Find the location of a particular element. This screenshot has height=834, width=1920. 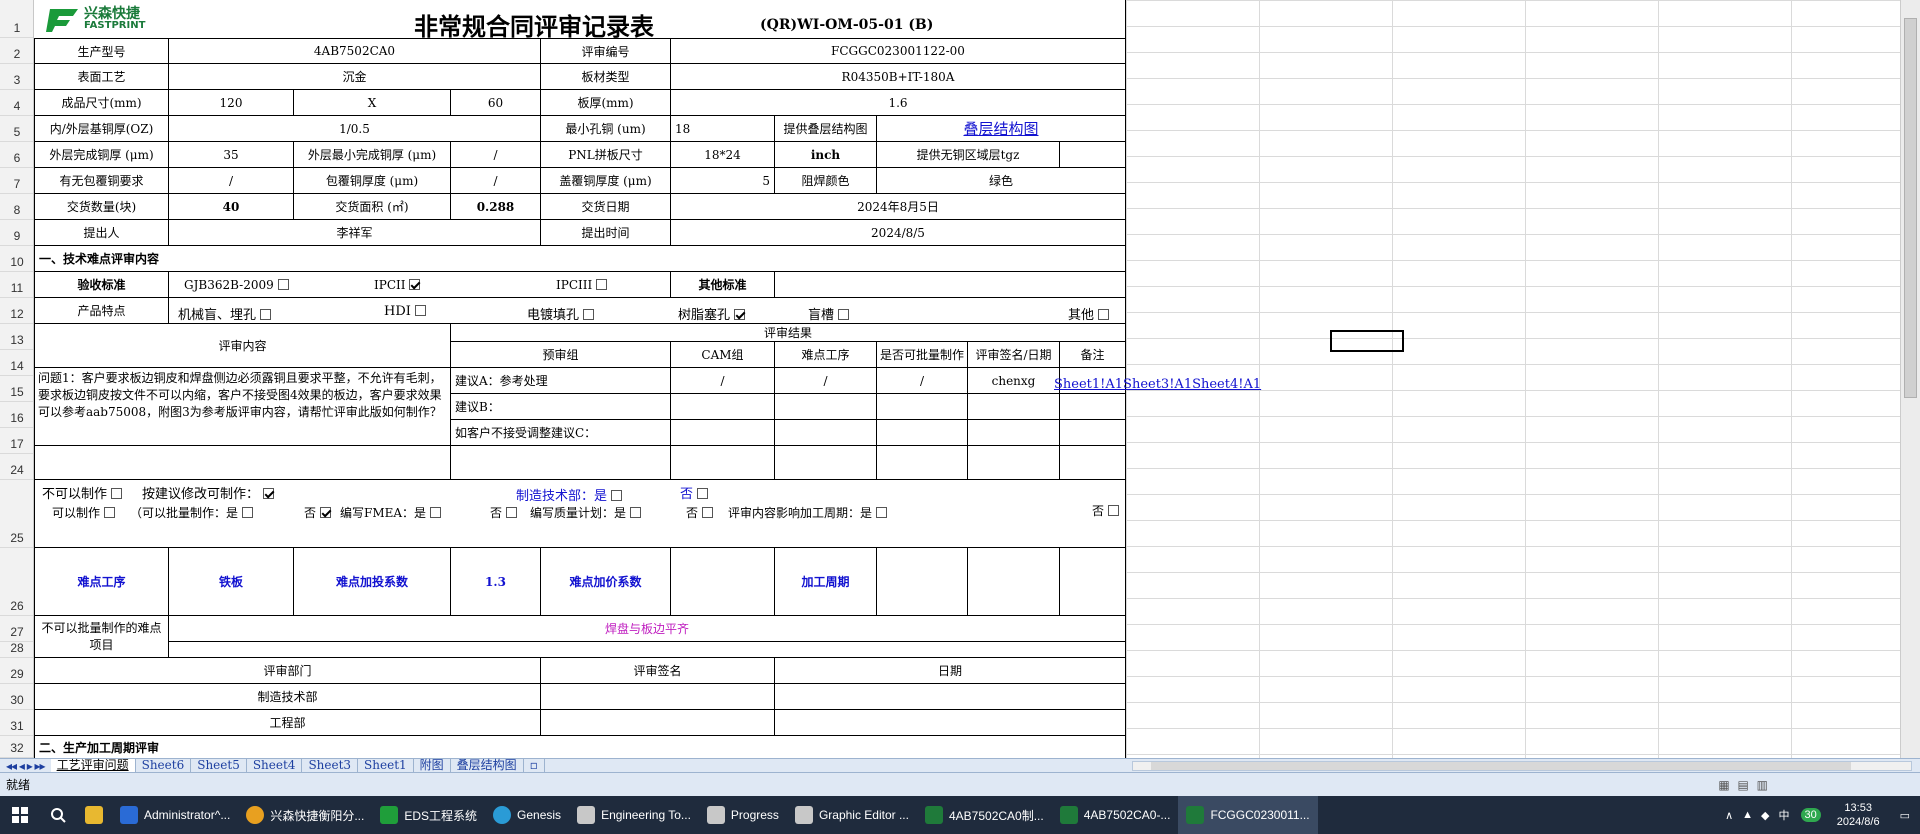

row-number: 30 is located at coordinates (16, 697).